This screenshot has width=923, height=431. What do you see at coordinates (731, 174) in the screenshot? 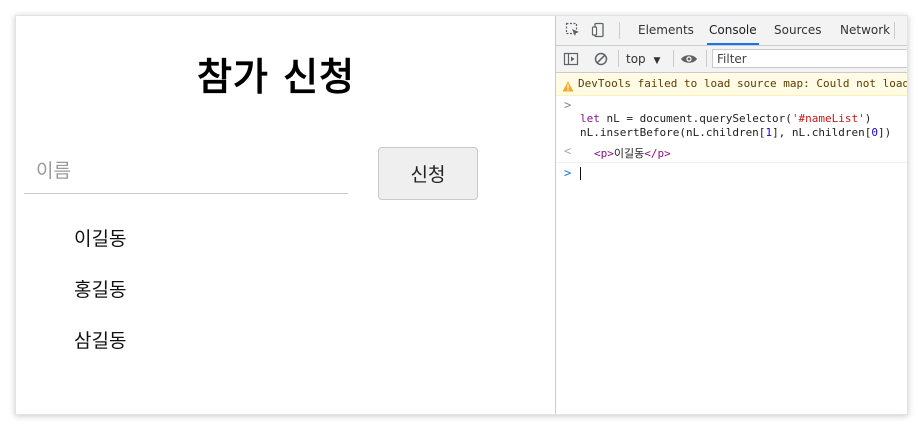
I see `console-input-line: >` at bounding box center [731, 174].